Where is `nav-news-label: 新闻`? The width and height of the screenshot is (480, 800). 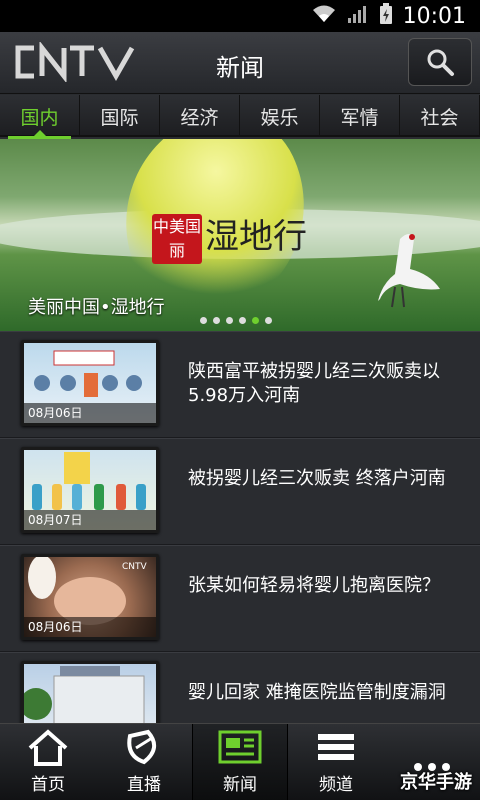
nav-news-label: 新闻 is located at coordinates (240, 785).